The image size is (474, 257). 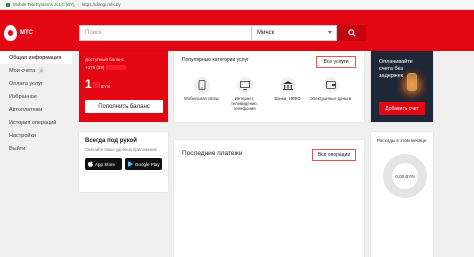 I want to click on topup-button: Пополнить баланс, so click(x=124, y=106).